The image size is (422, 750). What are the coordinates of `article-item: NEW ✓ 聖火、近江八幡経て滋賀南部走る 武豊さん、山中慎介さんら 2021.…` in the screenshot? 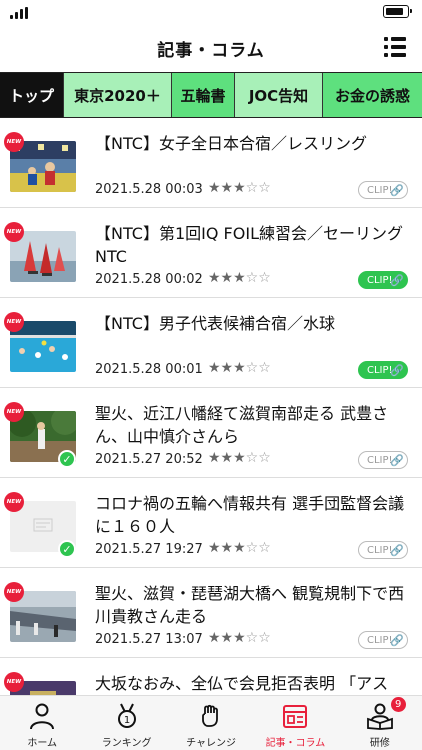 It's located at (211, 433).